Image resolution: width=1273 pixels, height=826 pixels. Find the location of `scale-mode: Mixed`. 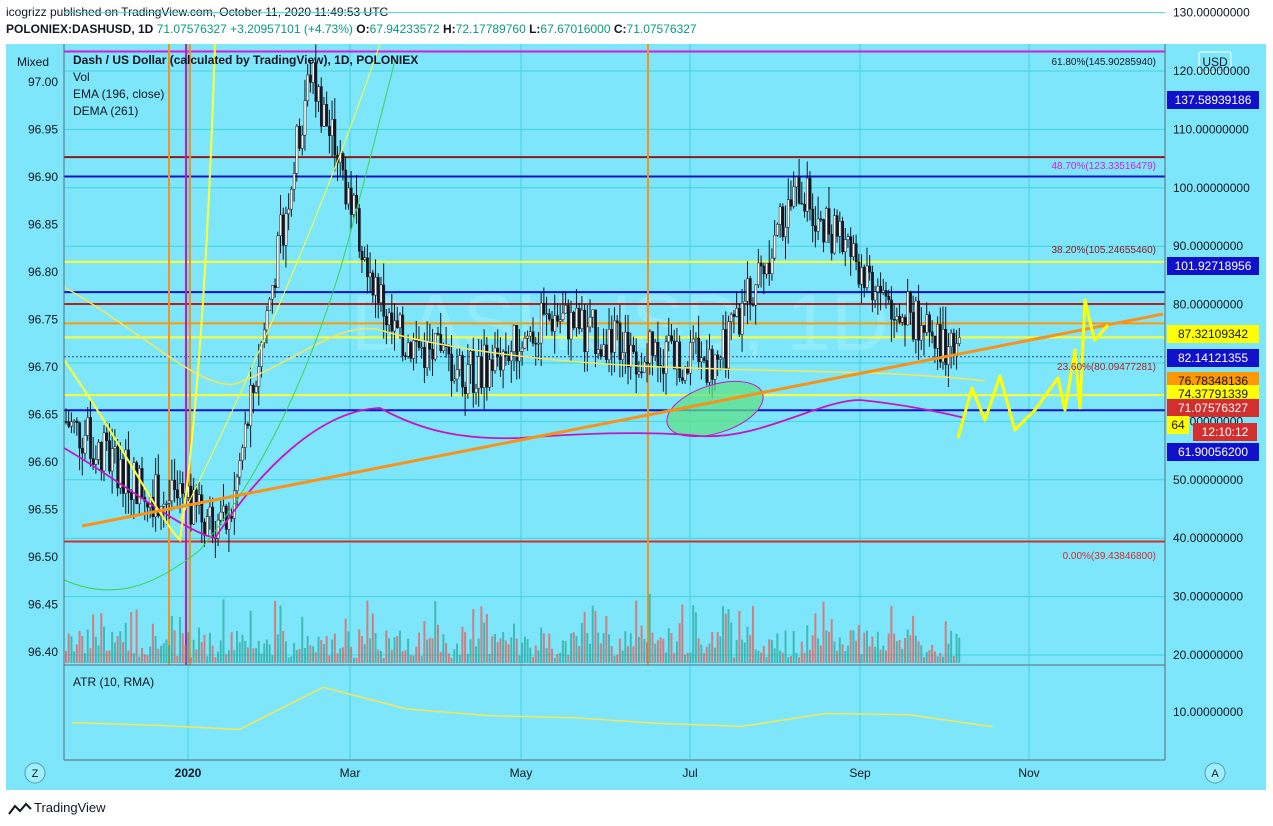

scale-mode: Mixed is located at coordinates (33, 62).